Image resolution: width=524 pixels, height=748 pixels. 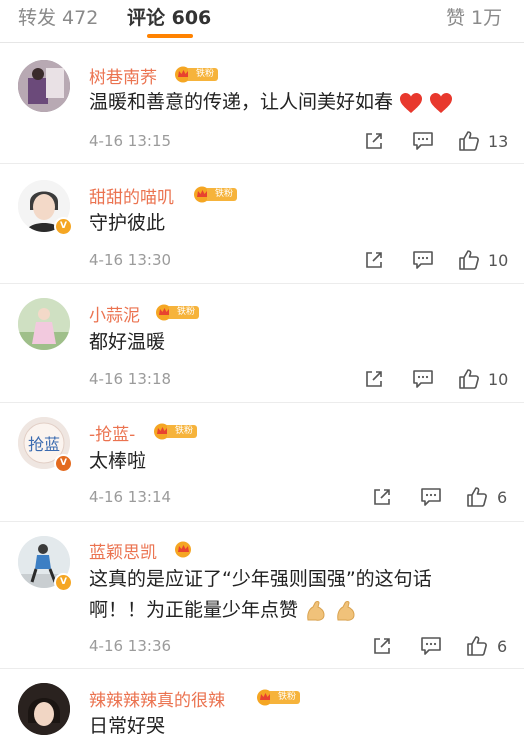 What do you see at coordinates (58, 16) in the screenshot?
I see `tab-reposts: 转发 472` at bounding box center [58, 16].